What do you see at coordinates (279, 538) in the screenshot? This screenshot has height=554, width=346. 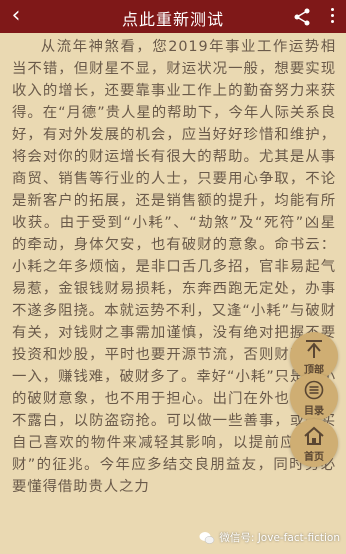 I see `watermark-text: 微信号: Jove-fact-fiction` at bounding box center [279, 538].